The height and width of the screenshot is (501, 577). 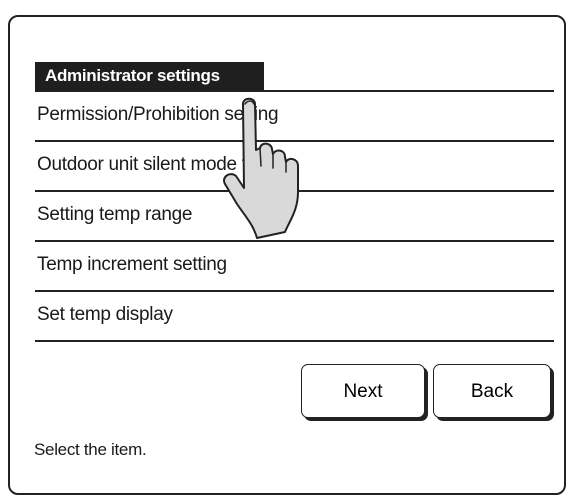 I want to click on screen-title: Administrator settings, so click(x=149, y=76).